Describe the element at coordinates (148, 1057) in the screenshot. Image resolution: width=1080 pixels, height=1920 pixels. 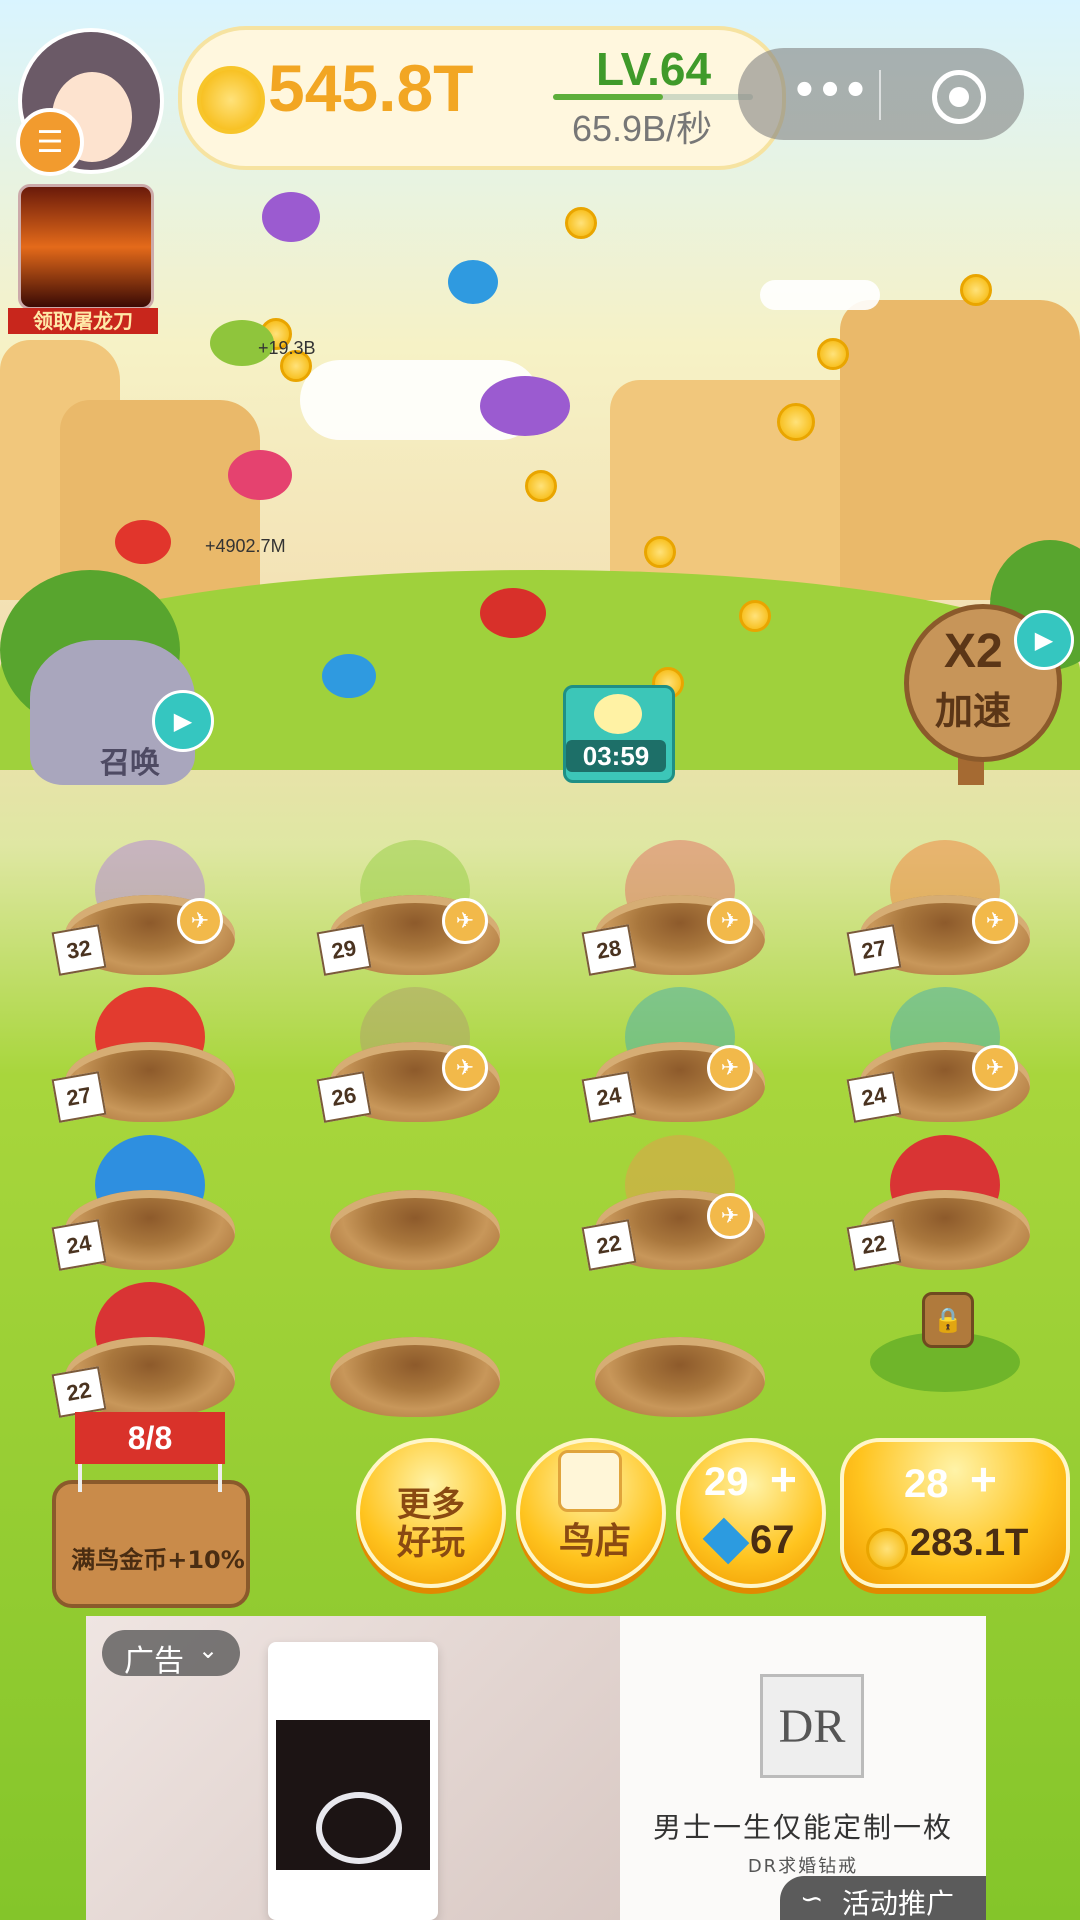
I see `nest-slot: 27` at that location.